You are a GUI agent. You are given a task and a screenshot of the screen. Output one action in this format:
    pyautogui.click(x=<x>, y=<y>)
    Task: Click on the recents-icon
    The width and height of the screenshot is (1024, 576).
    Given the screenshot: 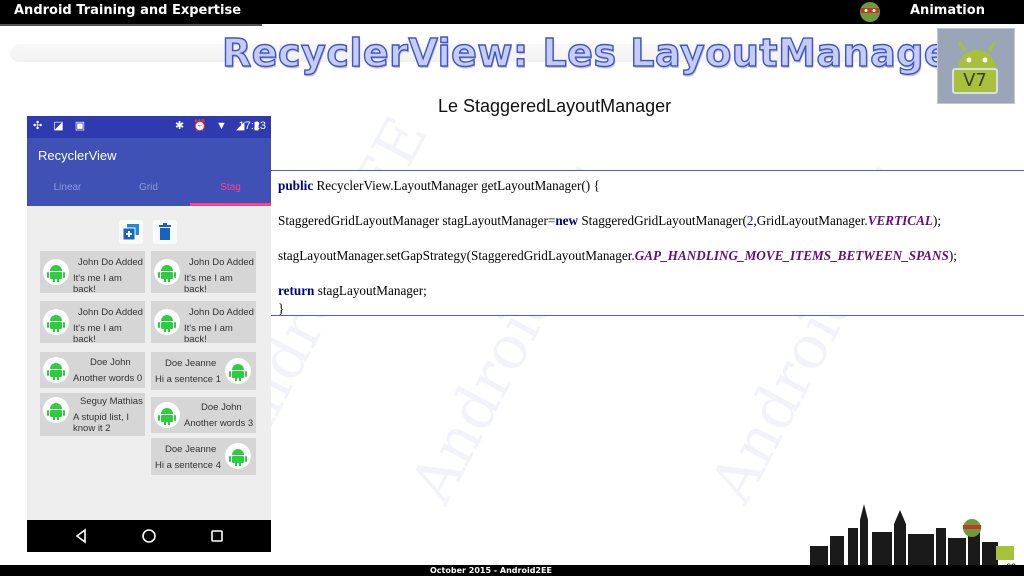 What is the action you would take?
    pyautogui.click(x=217, y=536)
    